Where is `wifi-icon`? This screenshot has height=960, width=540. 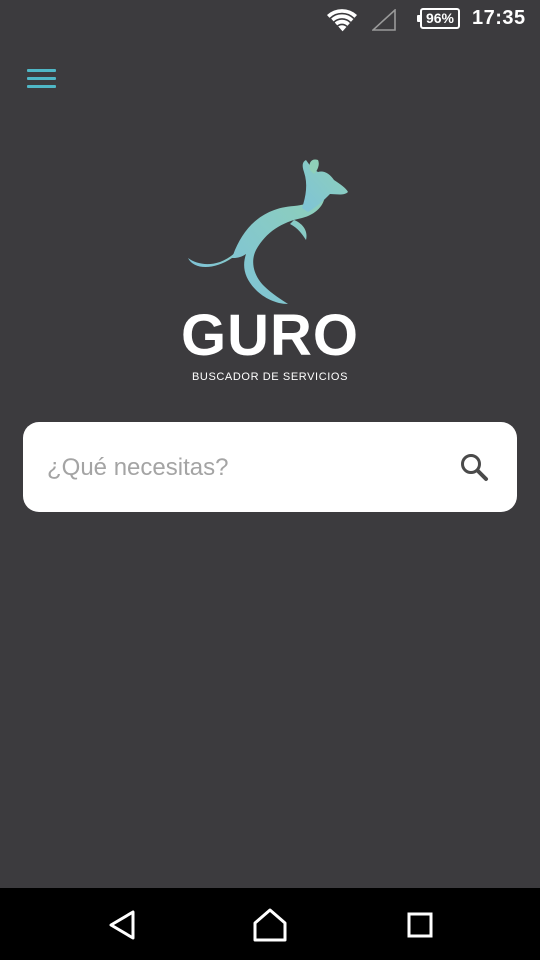
wifi-icon is located at coordinates (342, 21).